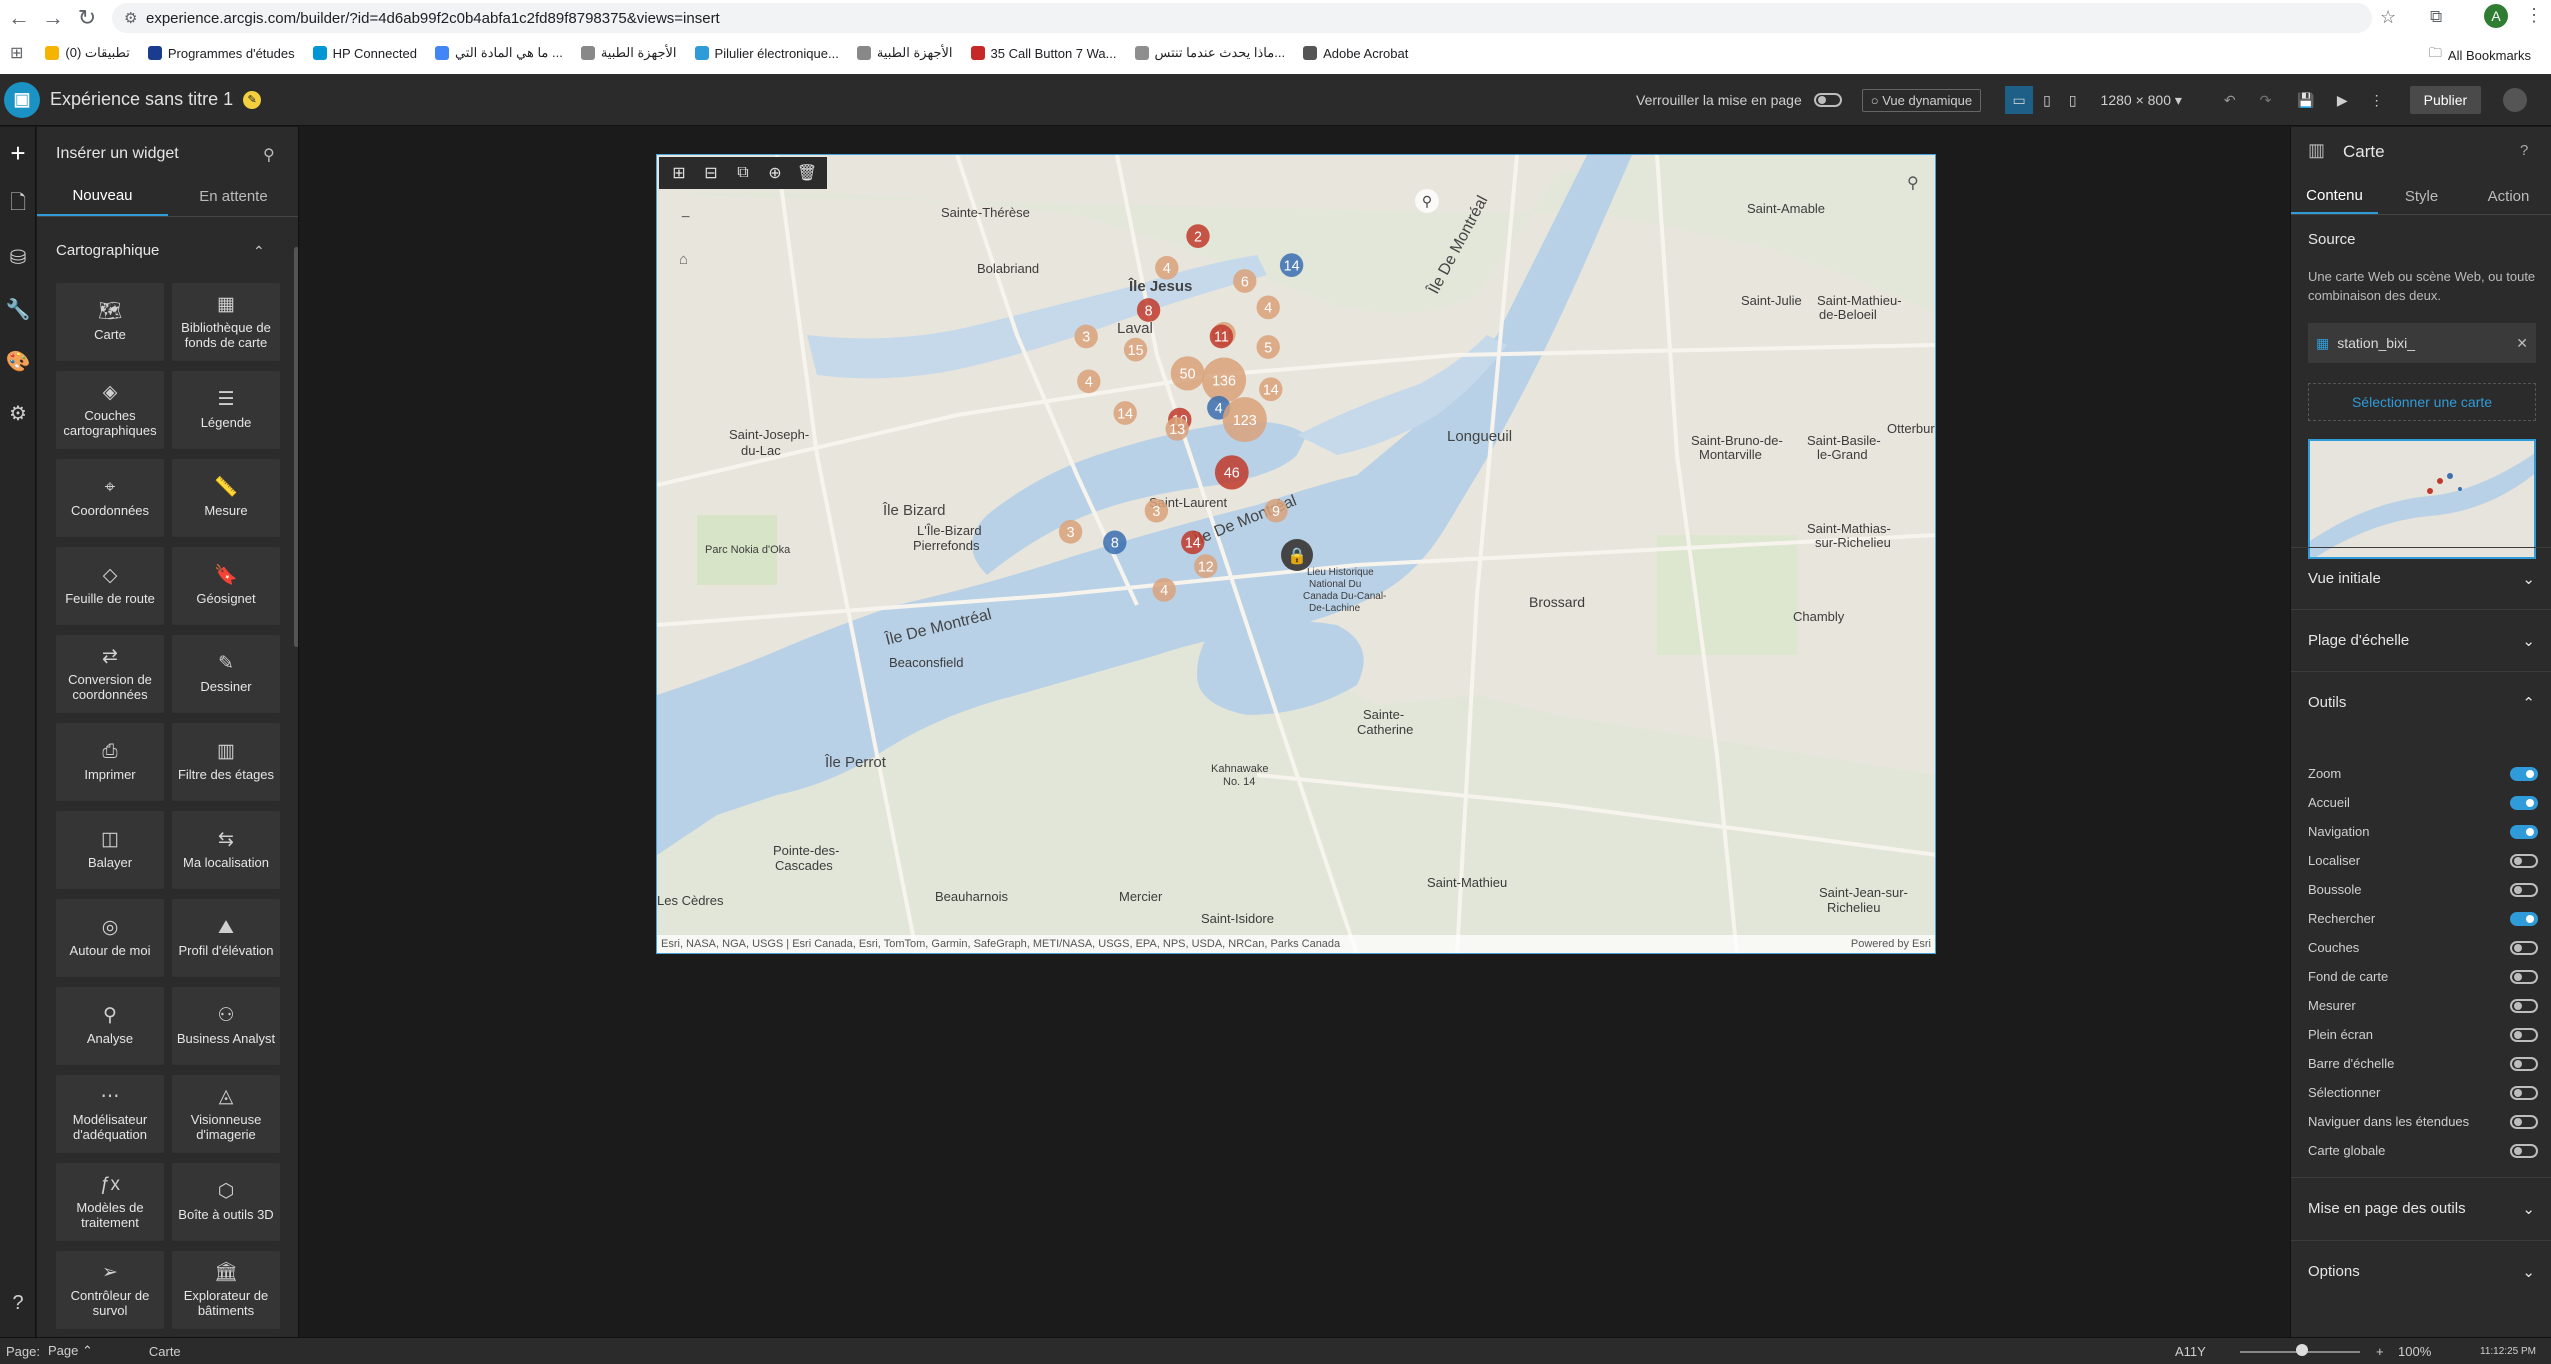  Describe the element at coordinates (2421, 702) in the screenshot. I see `section-header: Outils ⌃` at that location.